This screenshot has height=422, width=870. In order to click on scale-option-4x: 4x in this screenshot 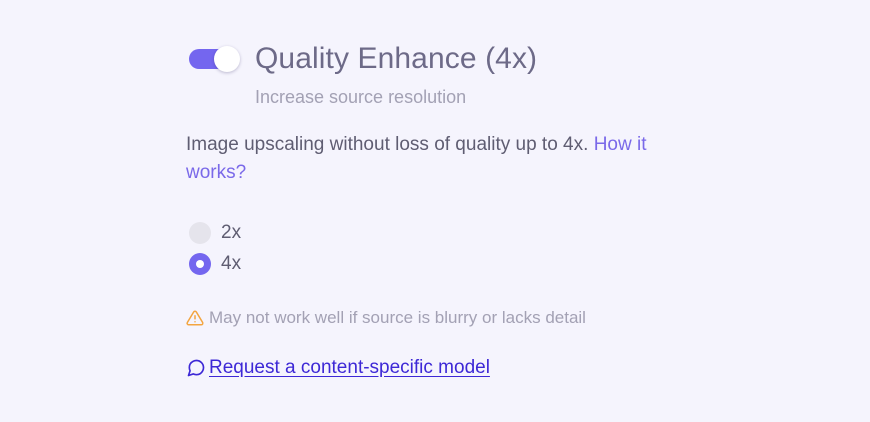, I will do `click(215, 263)`.